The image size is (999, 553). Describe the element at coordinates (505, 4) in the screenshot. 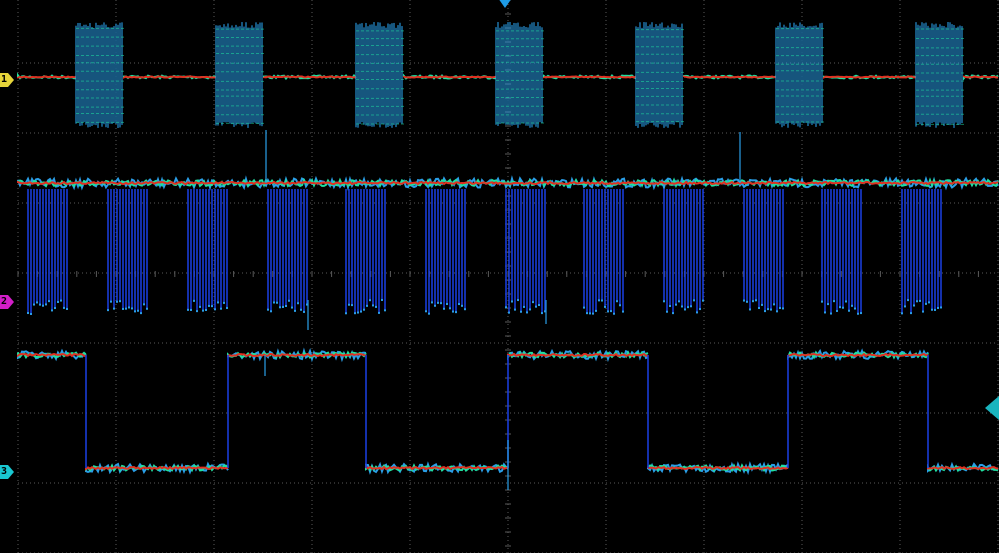

I see `trigger-position-icon` at that location.